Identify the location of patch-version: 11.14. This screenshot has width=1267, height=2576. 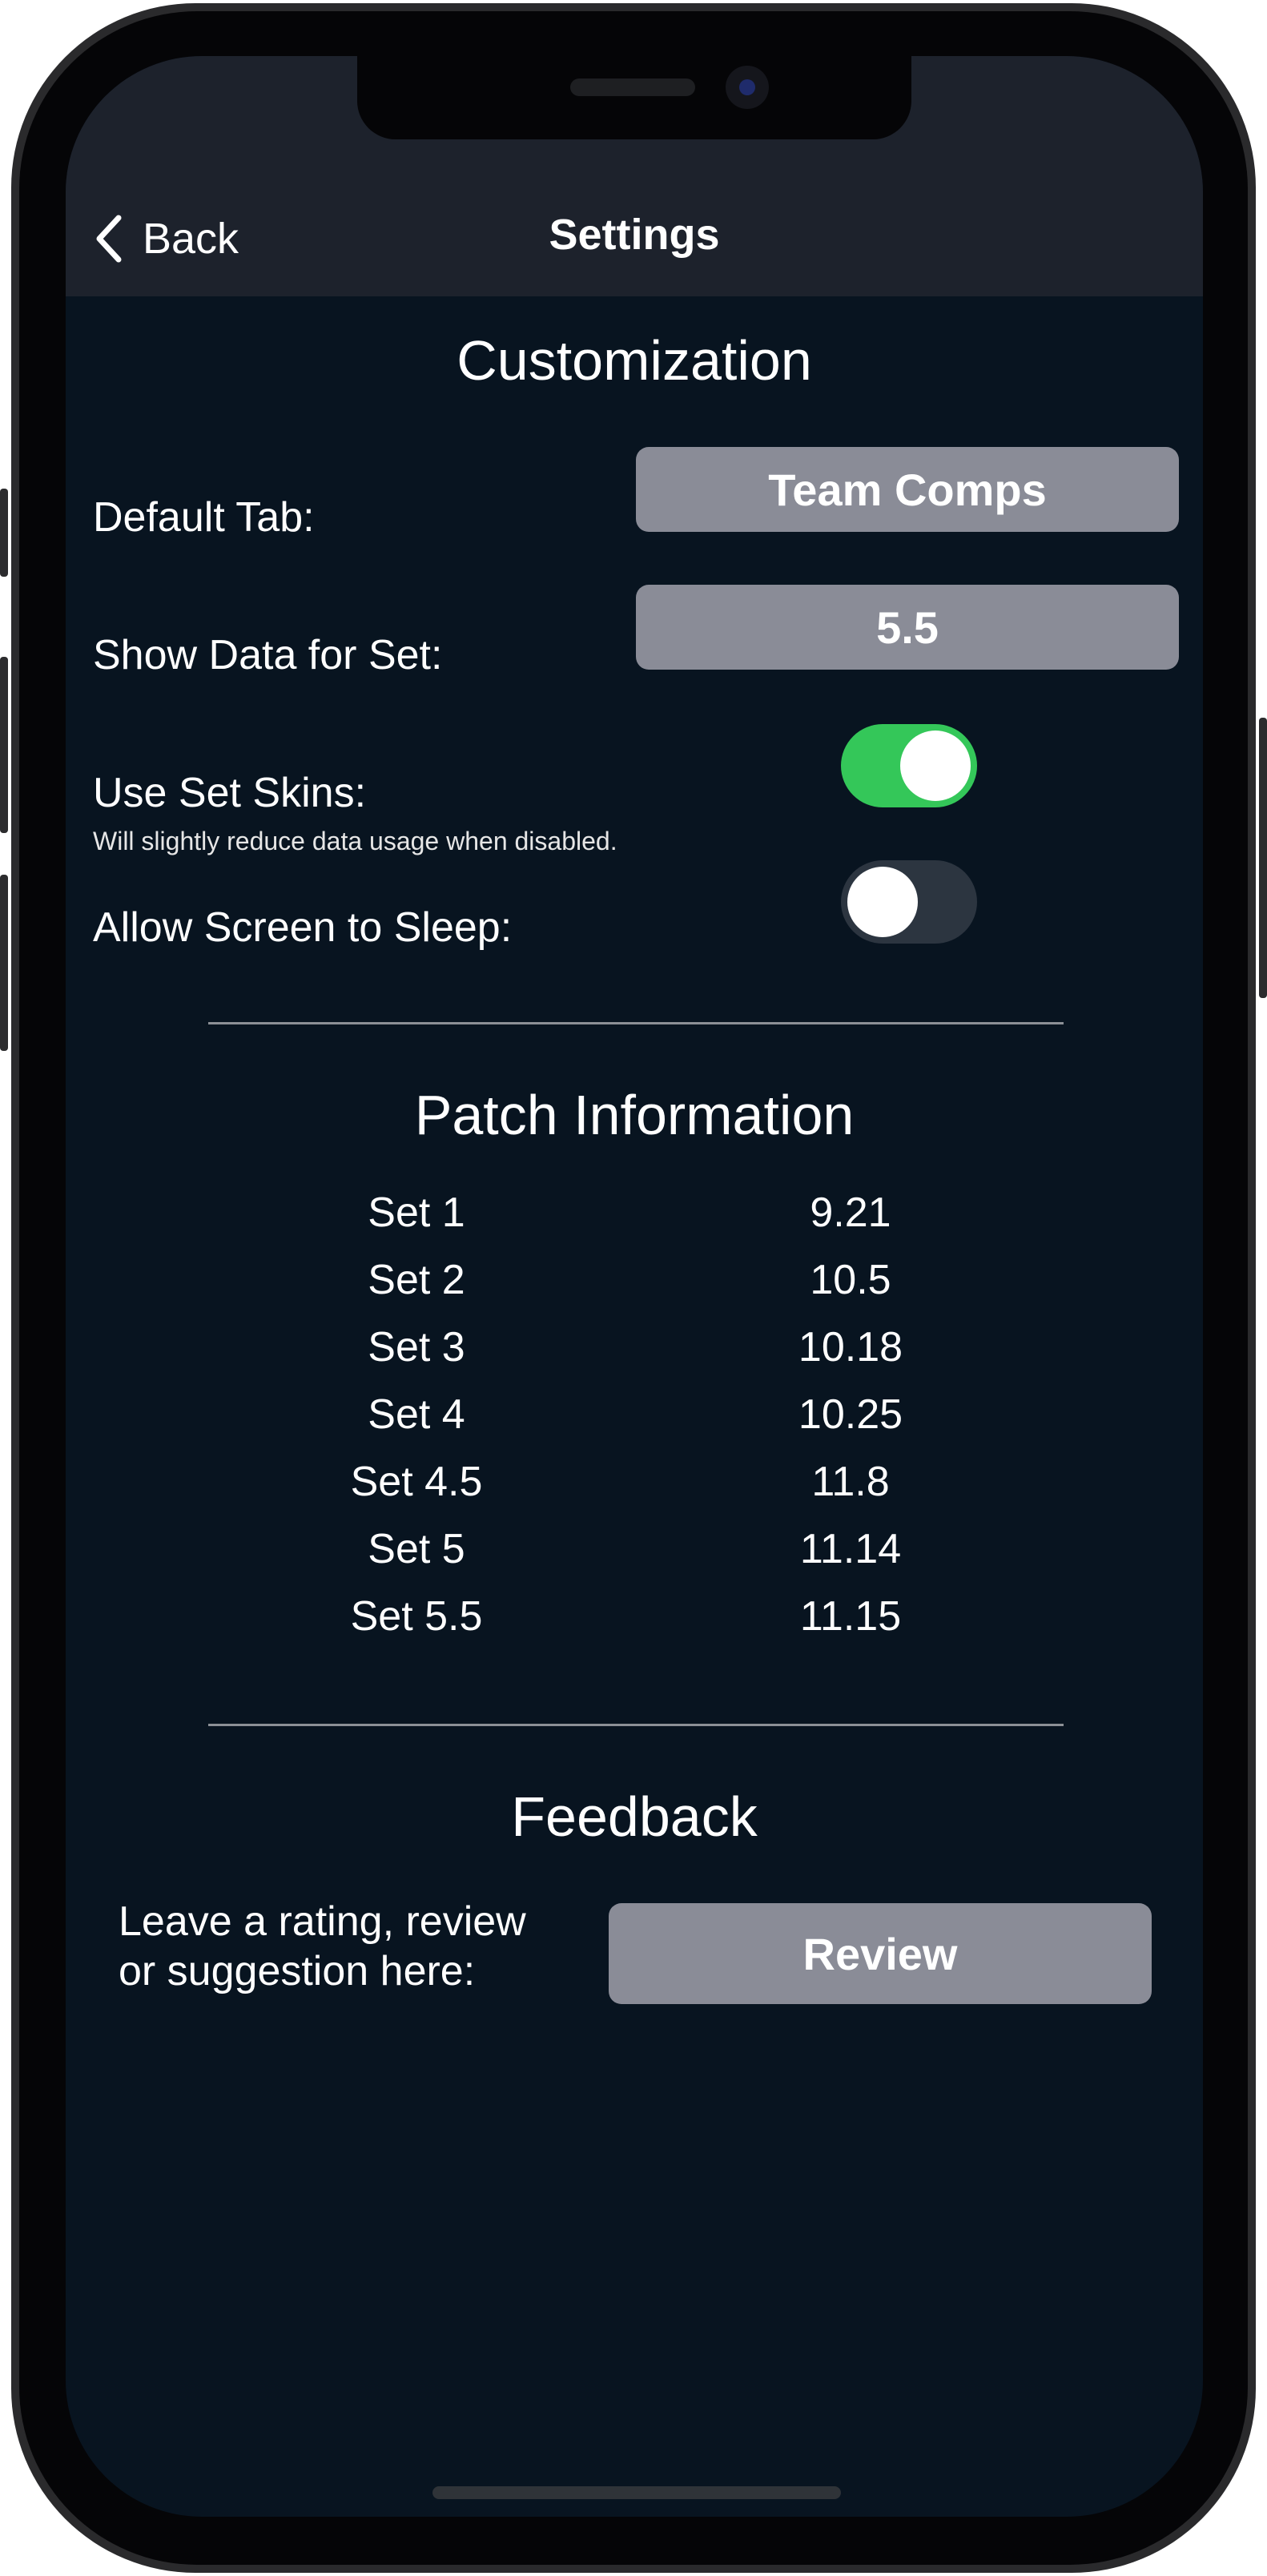
(850, 1549).